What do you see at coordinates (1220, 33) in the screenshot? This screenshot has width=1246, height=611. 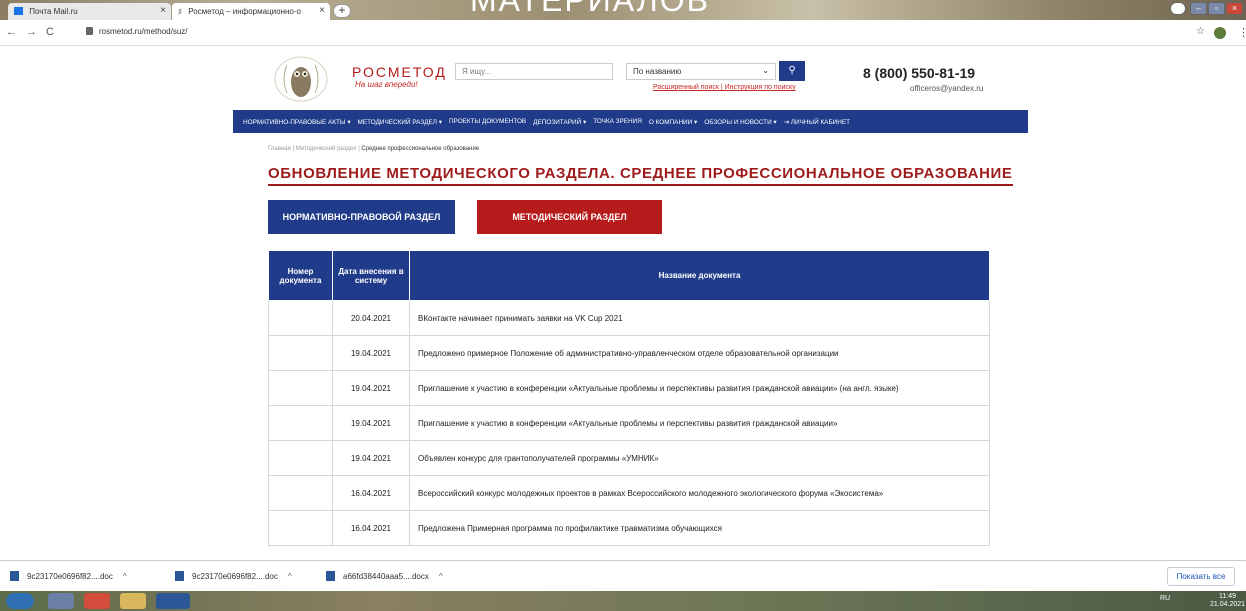 I see `extension-icon` at bounding box center [1220, 33].